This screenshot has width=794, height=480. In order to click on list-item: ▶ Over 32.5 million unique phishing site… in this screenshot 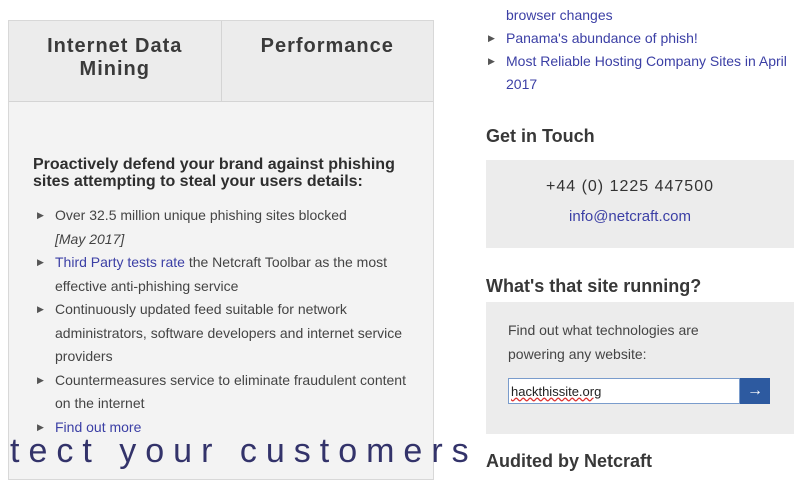, I will do `click(221, 227)`.